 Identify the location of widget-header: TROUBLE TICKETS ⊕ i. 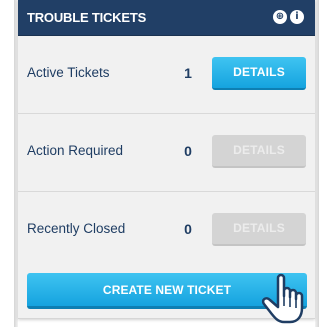
(166, 18).